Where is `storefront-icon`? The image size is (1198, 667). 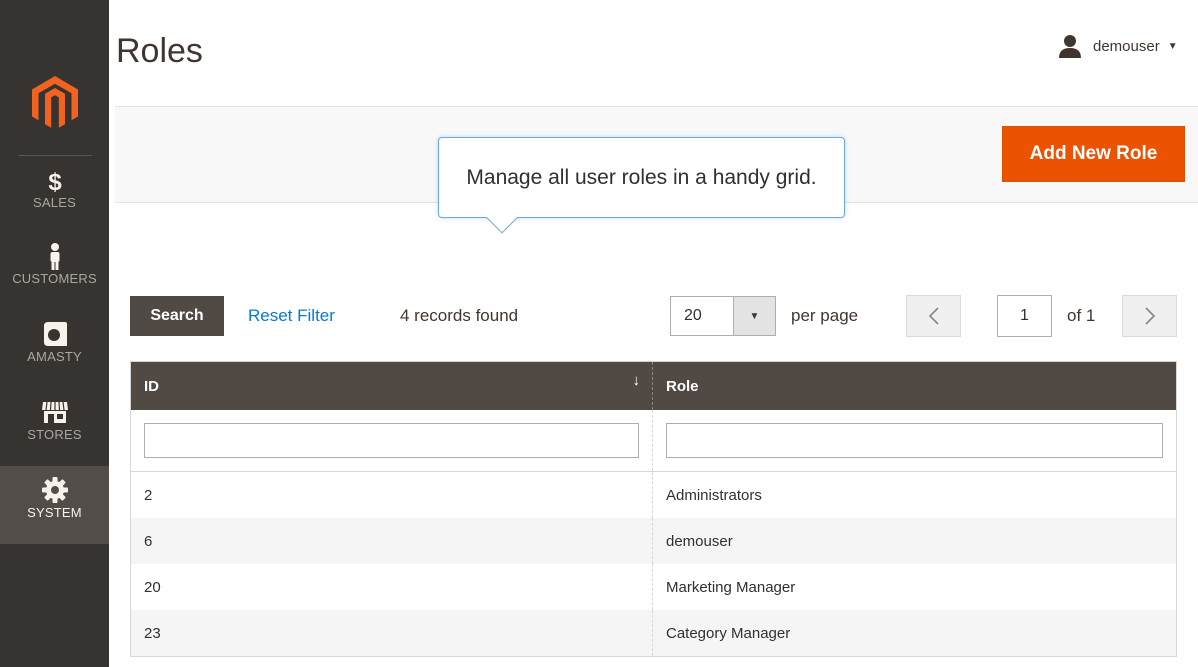
storefront-icon is located at coordinates (54, 412).